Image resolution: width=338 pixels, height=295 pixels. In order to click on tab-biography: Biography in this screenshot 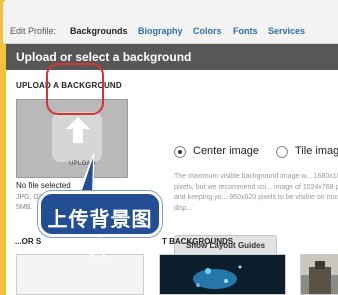, I will do `click(160, 31)`.